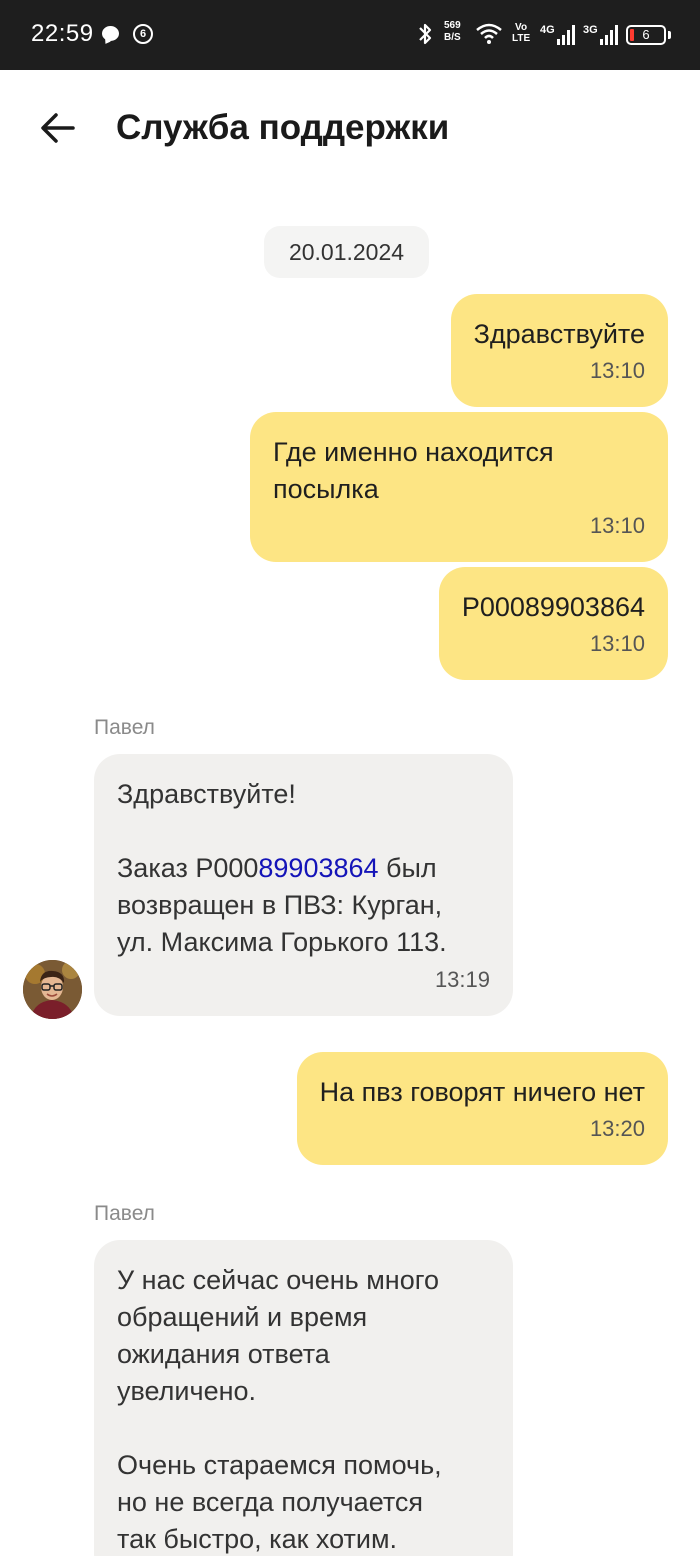  What do you see at coordinates (206, 794) in the screenshot?
I see `message-greeting: Здравствуйте!` at bounding box center [206, 794].